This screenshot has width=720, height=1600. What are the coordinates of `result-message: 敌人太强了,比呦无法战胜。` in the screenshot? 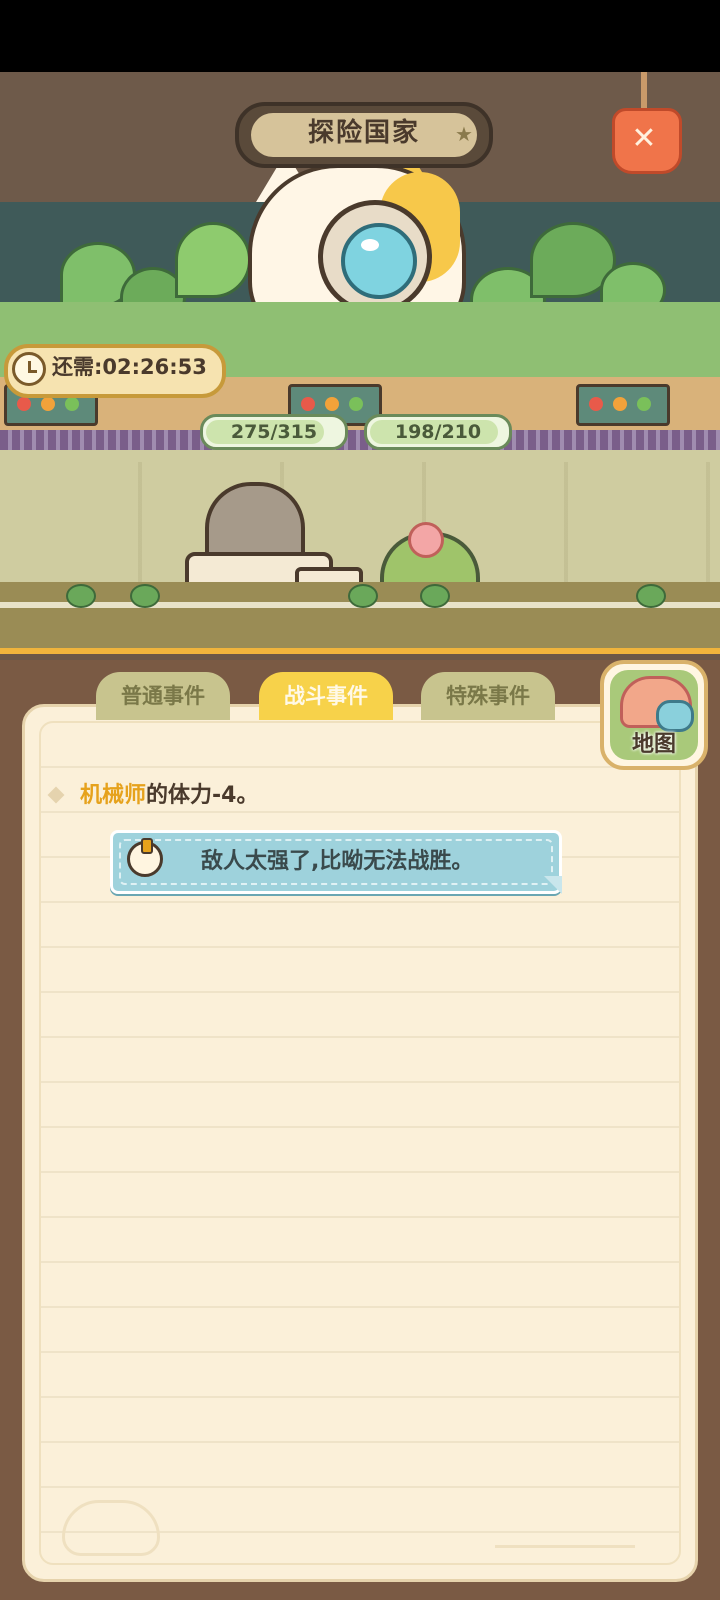 It's located at (337, 861).